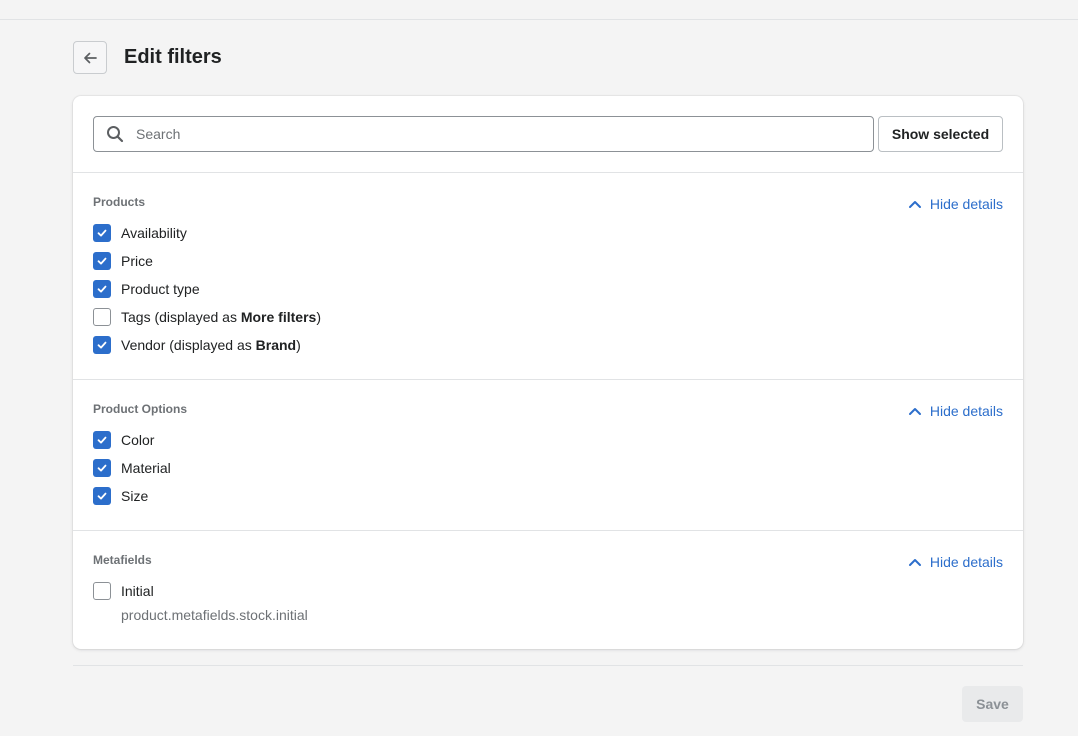 The width and height of the screenshot is (1078, 736). I want to click on label-bold: Brand, so click(276, 345).